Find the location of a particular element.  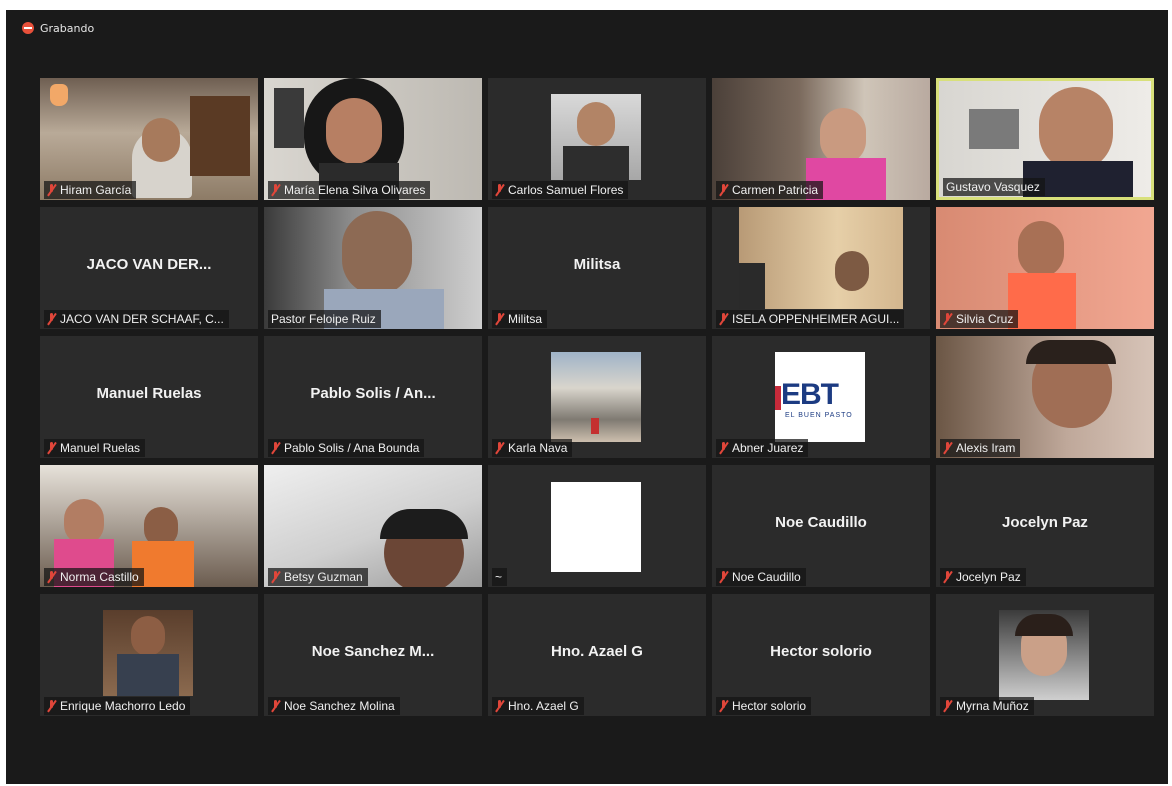

participant-label: Hno. Azael G is located at coordinates (538, 706).